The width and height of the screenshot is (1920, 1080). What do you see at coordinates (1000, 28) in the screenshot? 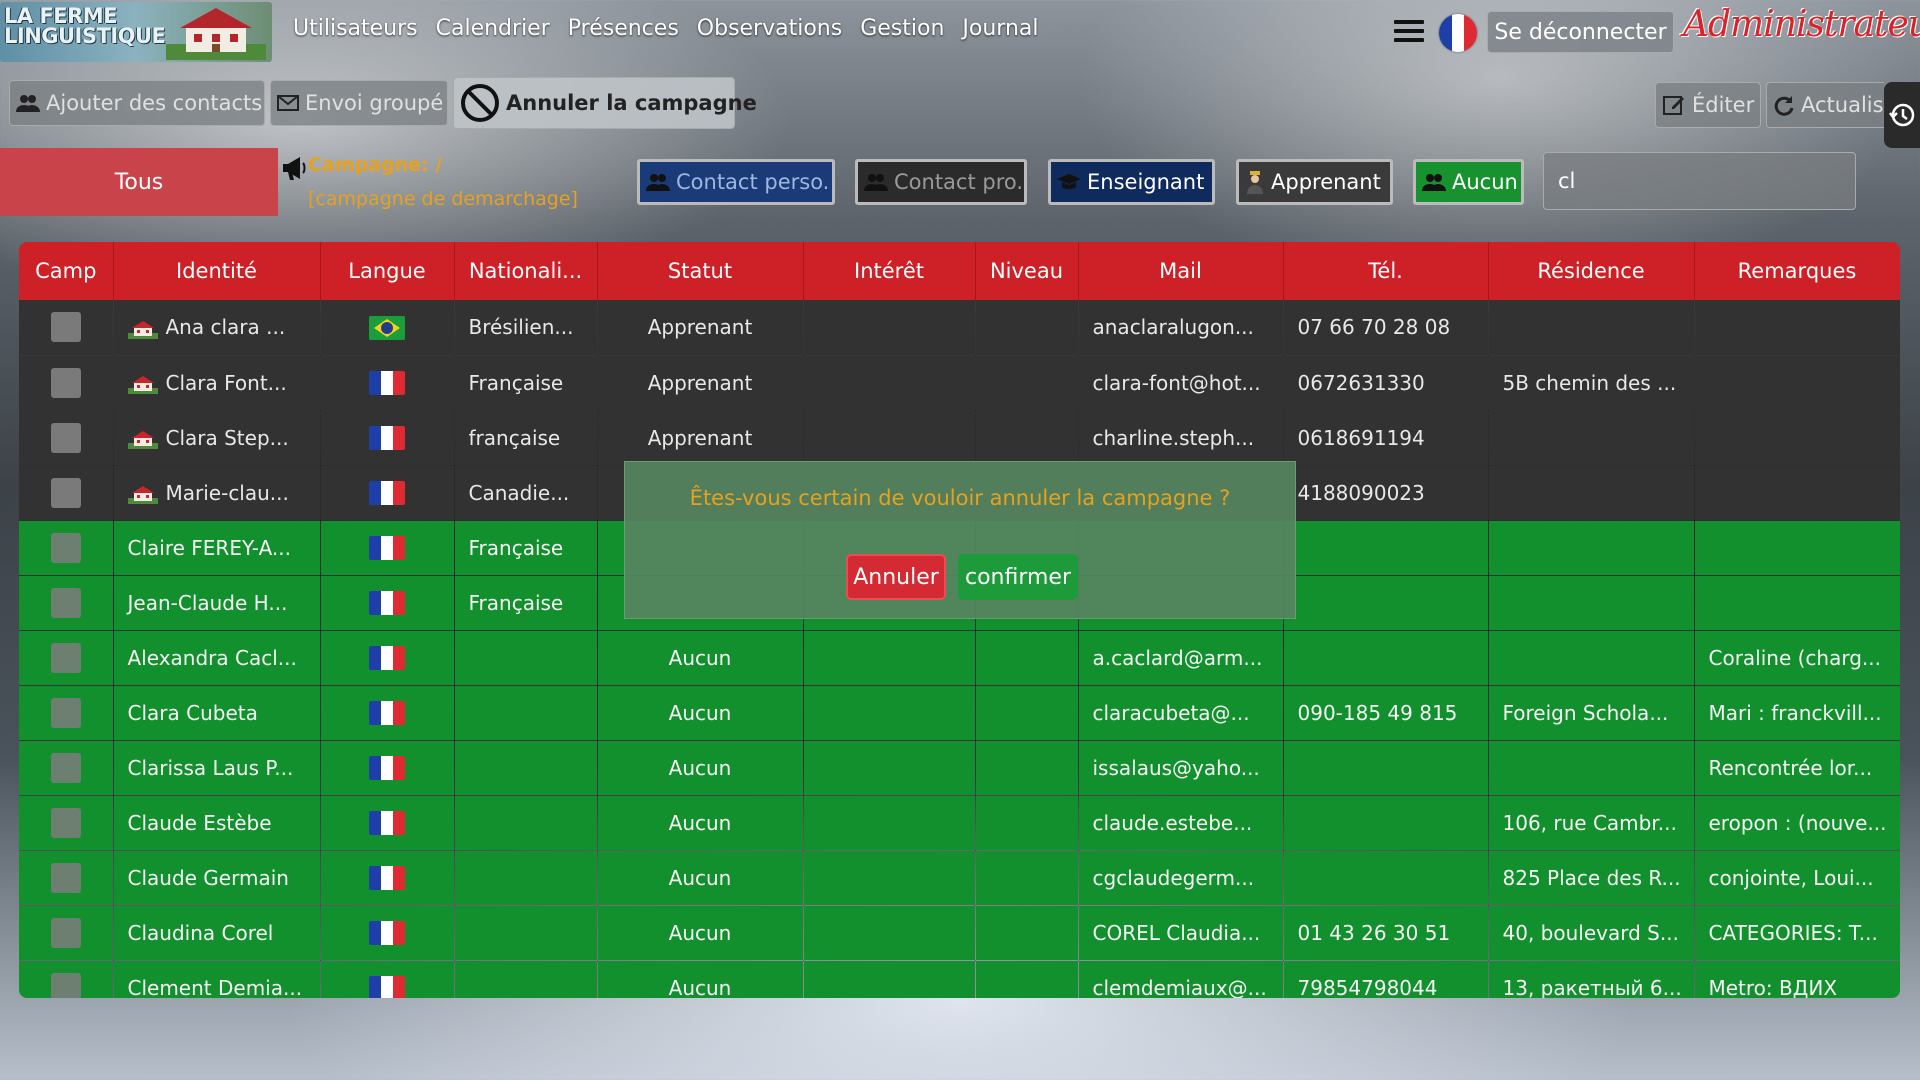
I see `nav-journal: Journal` at bounding box center [1000, 28].